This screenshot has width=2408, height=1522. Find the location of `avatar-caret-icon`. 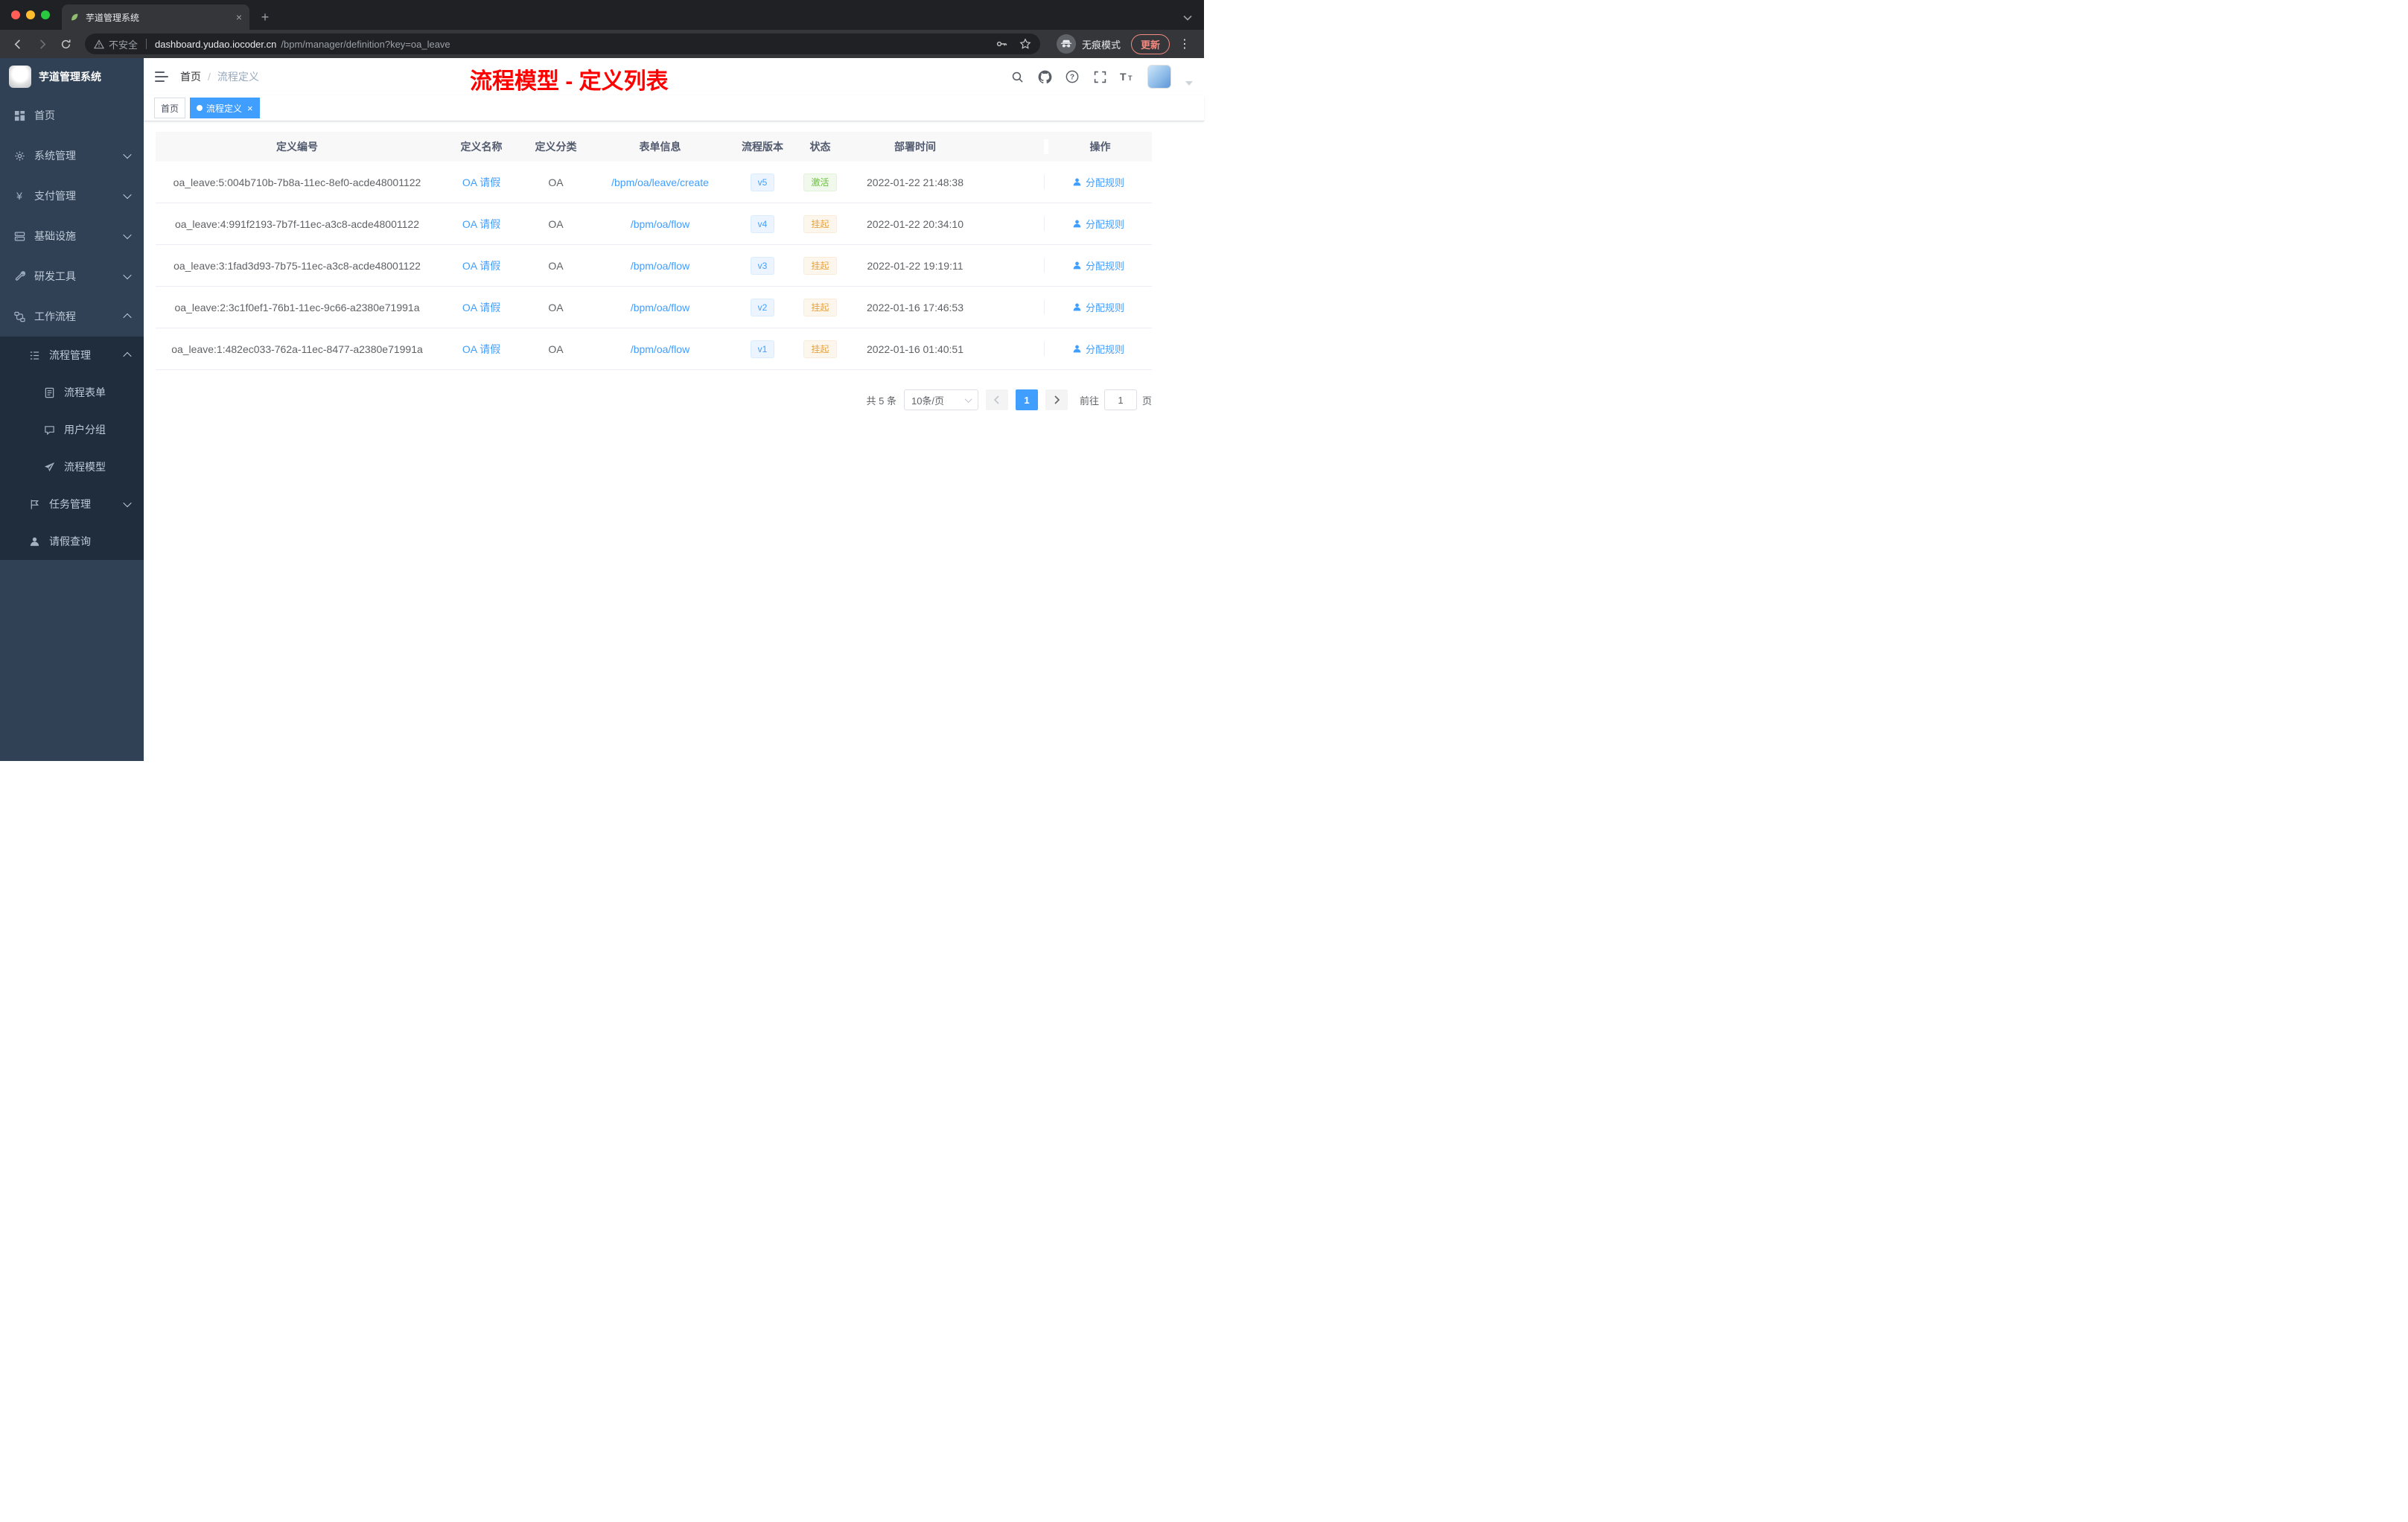

avatar-caret-icon is located at coordinates (1189, 83).